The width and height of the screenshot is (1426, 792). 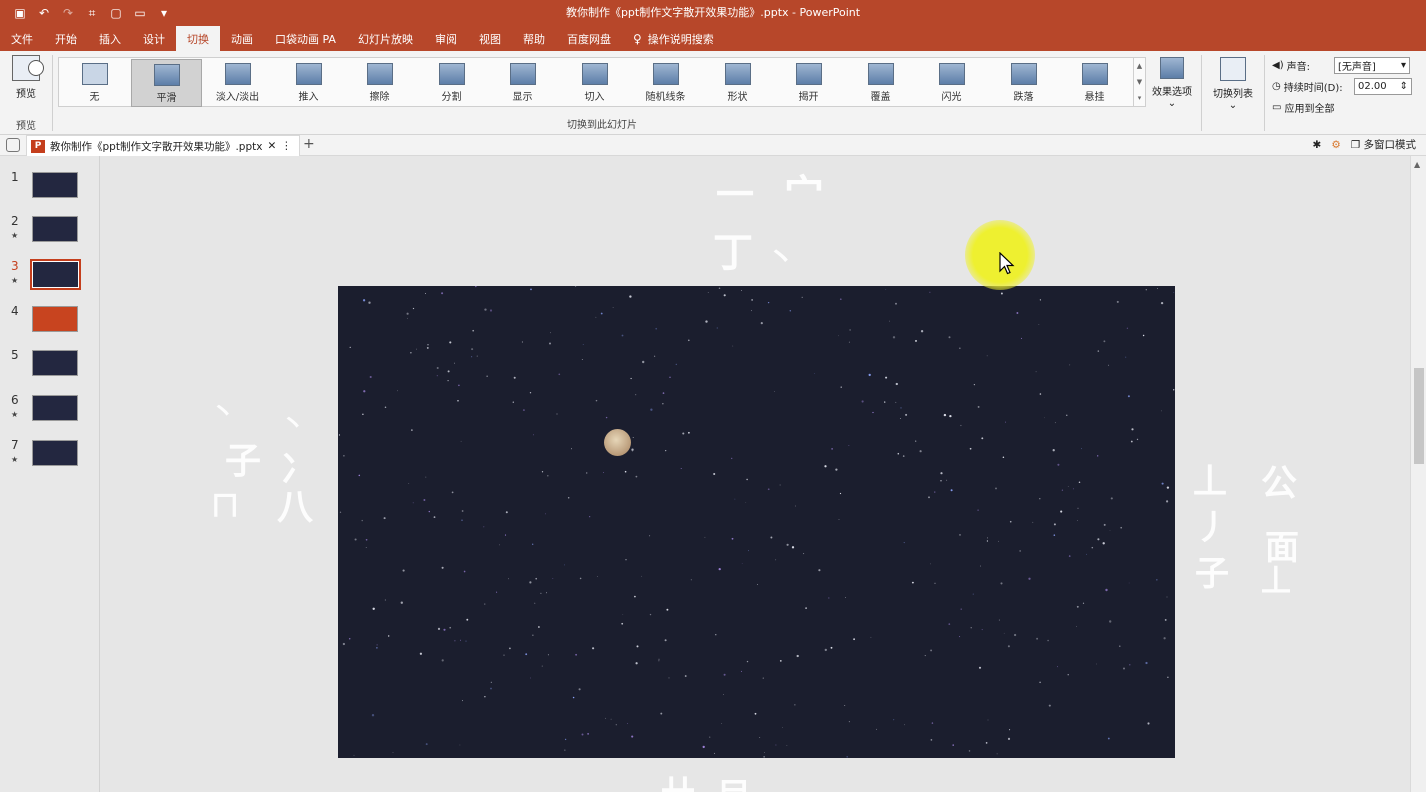 I want to click on scattered-glyph: 一, so click(x=735, y=191).